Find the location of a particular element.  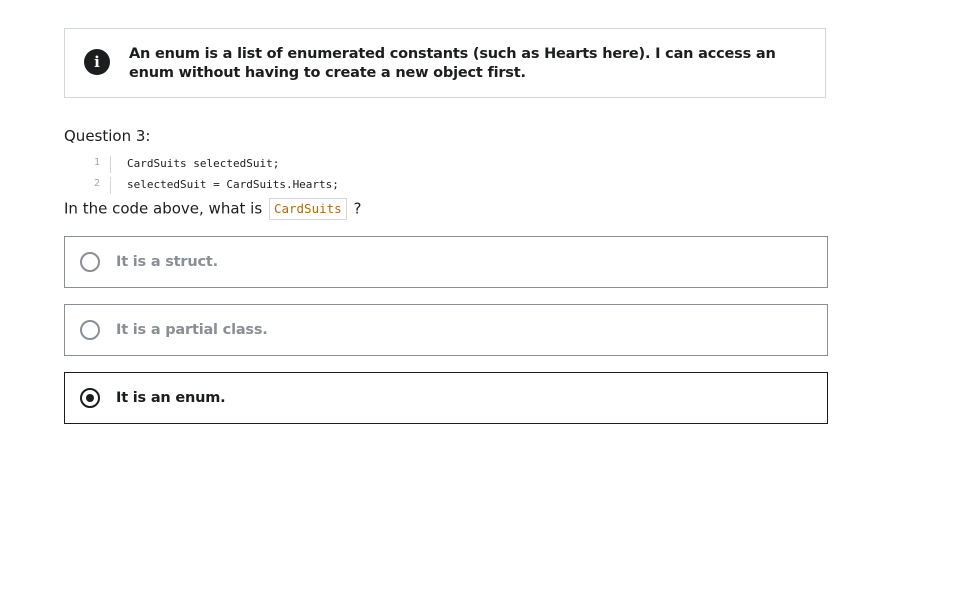

answer-option-label: It is a struct. is located at coordinates (167, 262).